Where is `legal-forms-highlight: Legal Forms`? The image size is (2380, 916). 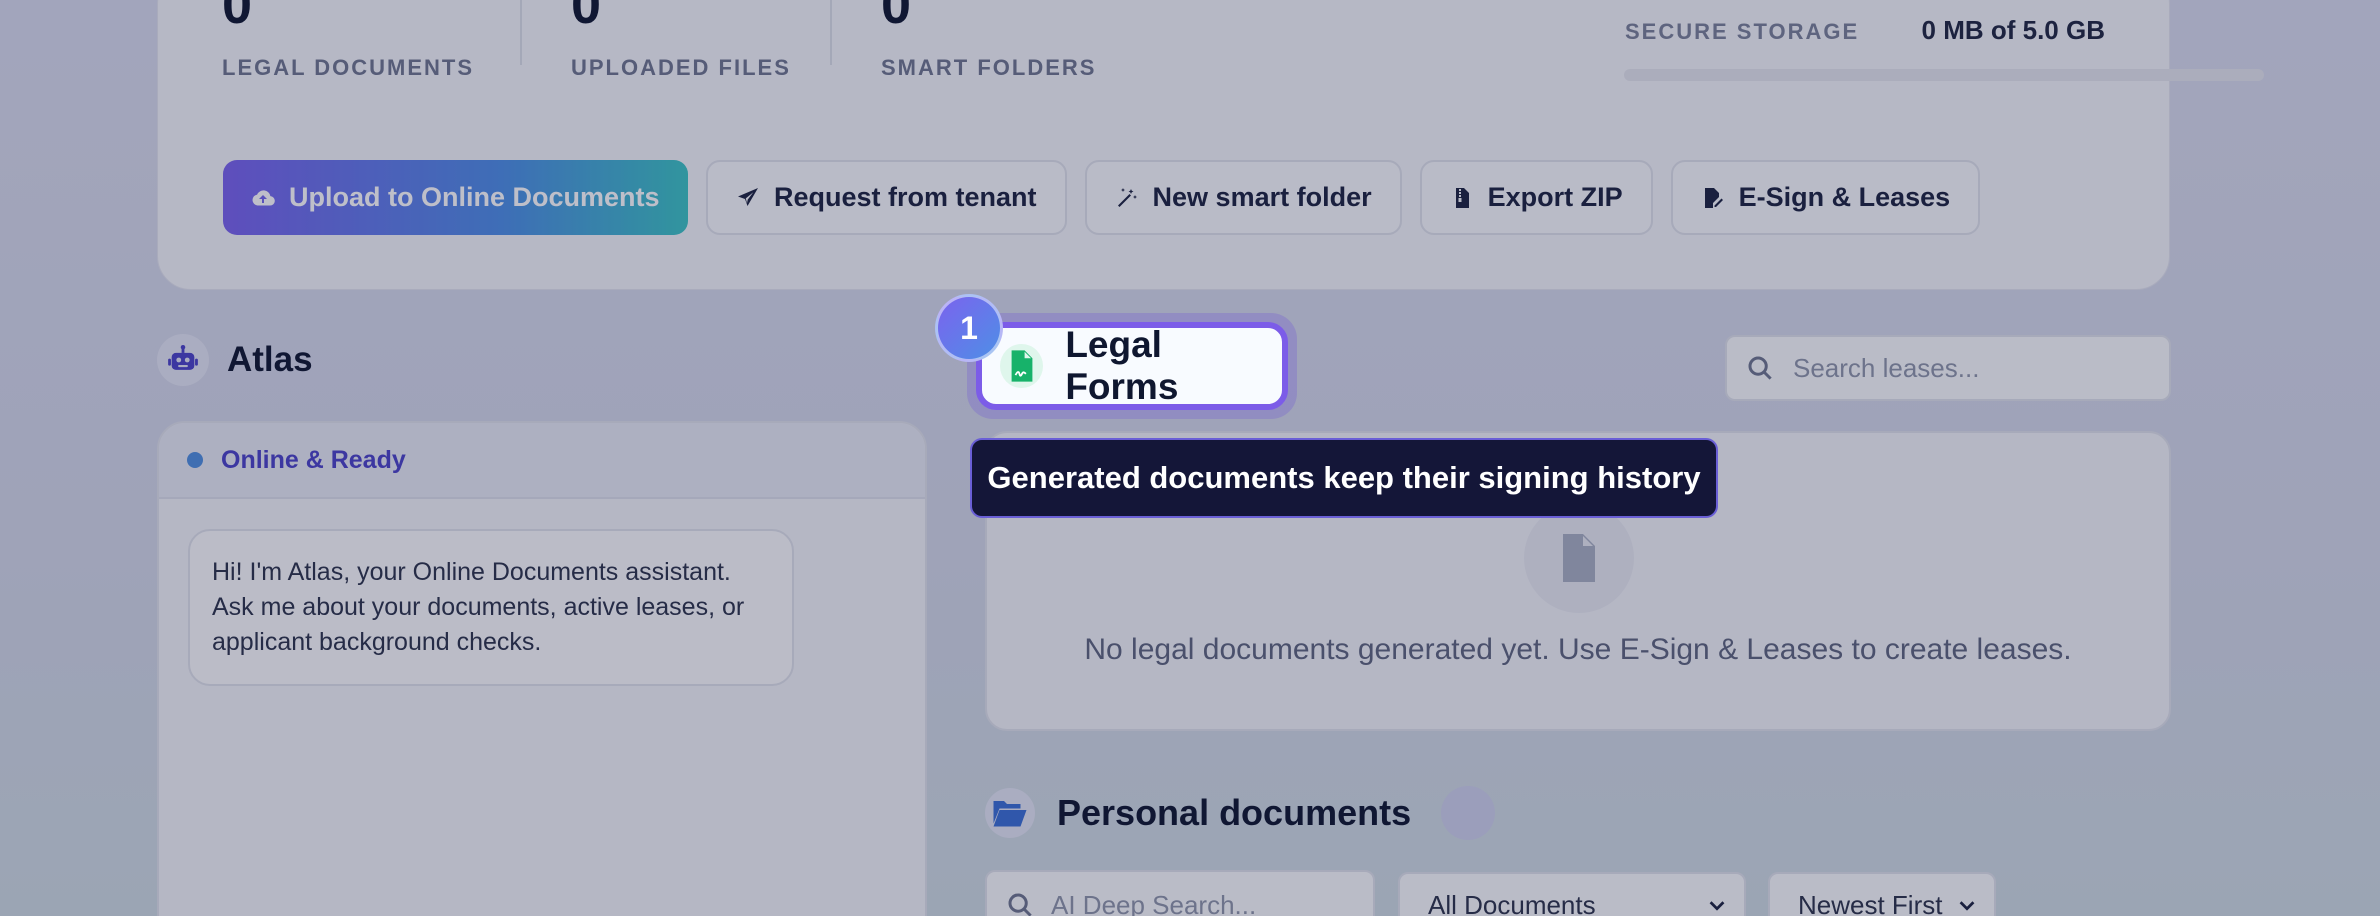
legal-forms-highlight: Legal Forms is located at coordinates (1132, 366).